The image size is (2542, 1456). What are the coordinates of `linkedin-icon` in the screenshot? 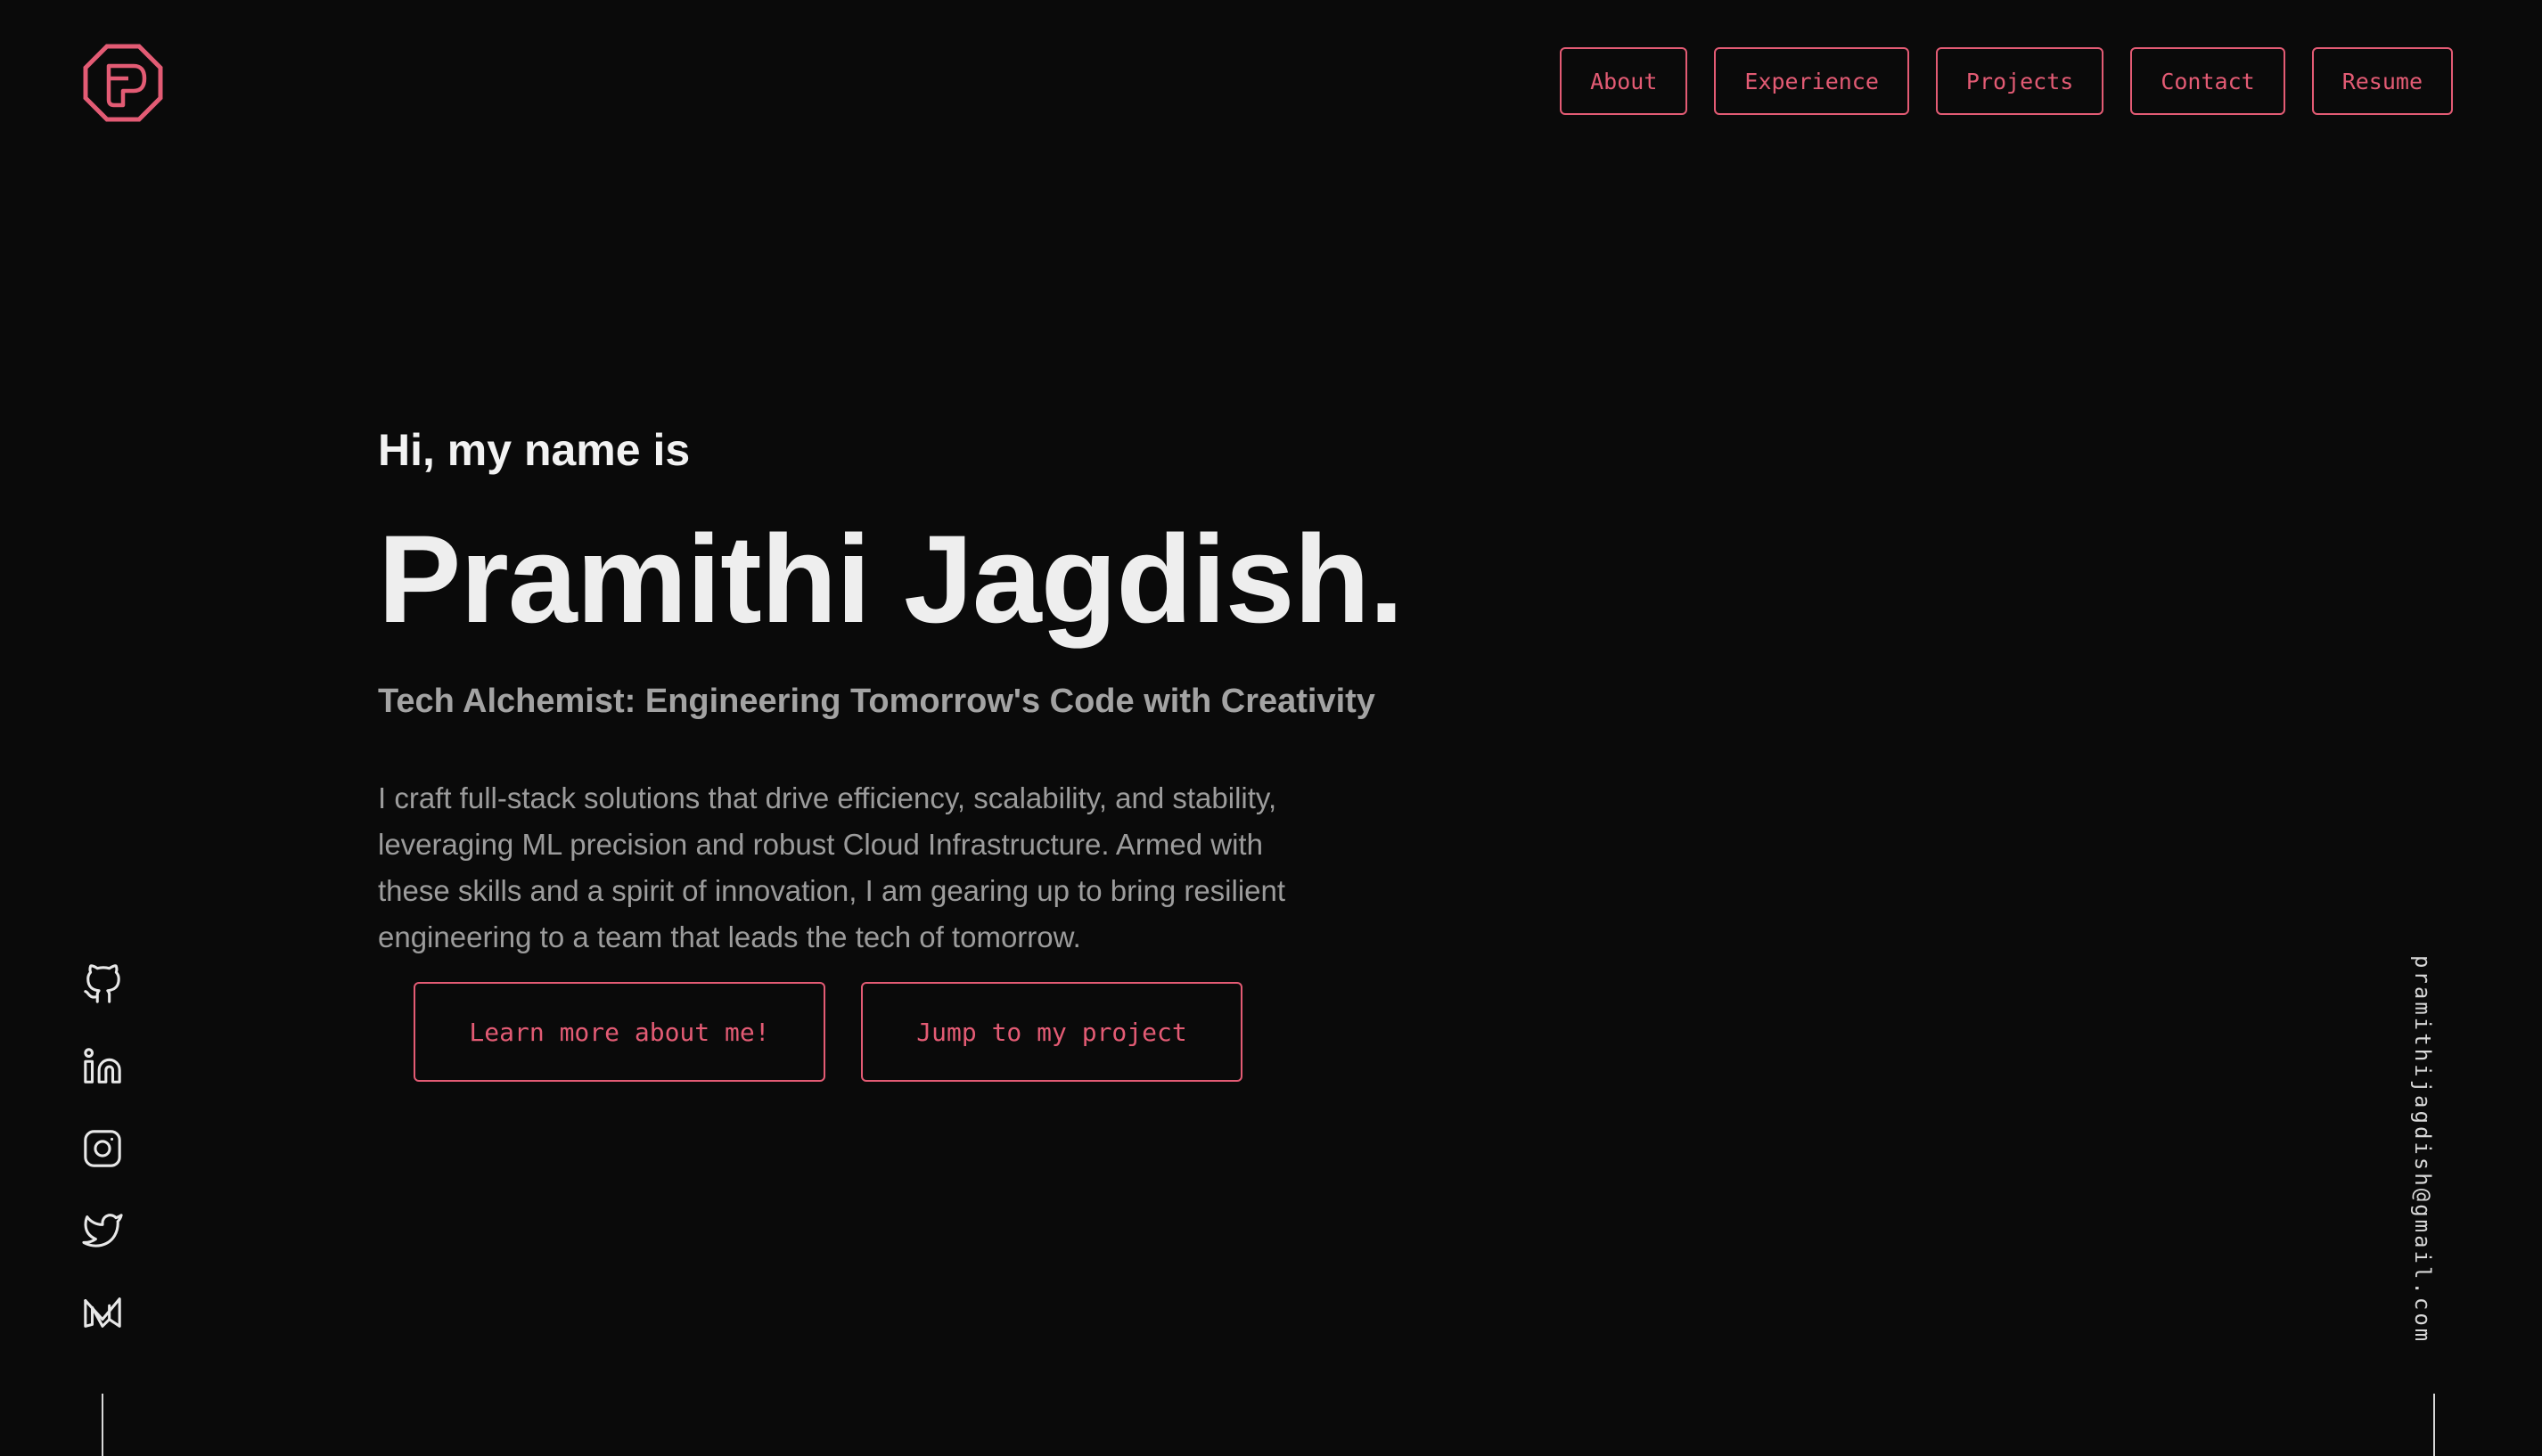 It's located at (103, 1067).